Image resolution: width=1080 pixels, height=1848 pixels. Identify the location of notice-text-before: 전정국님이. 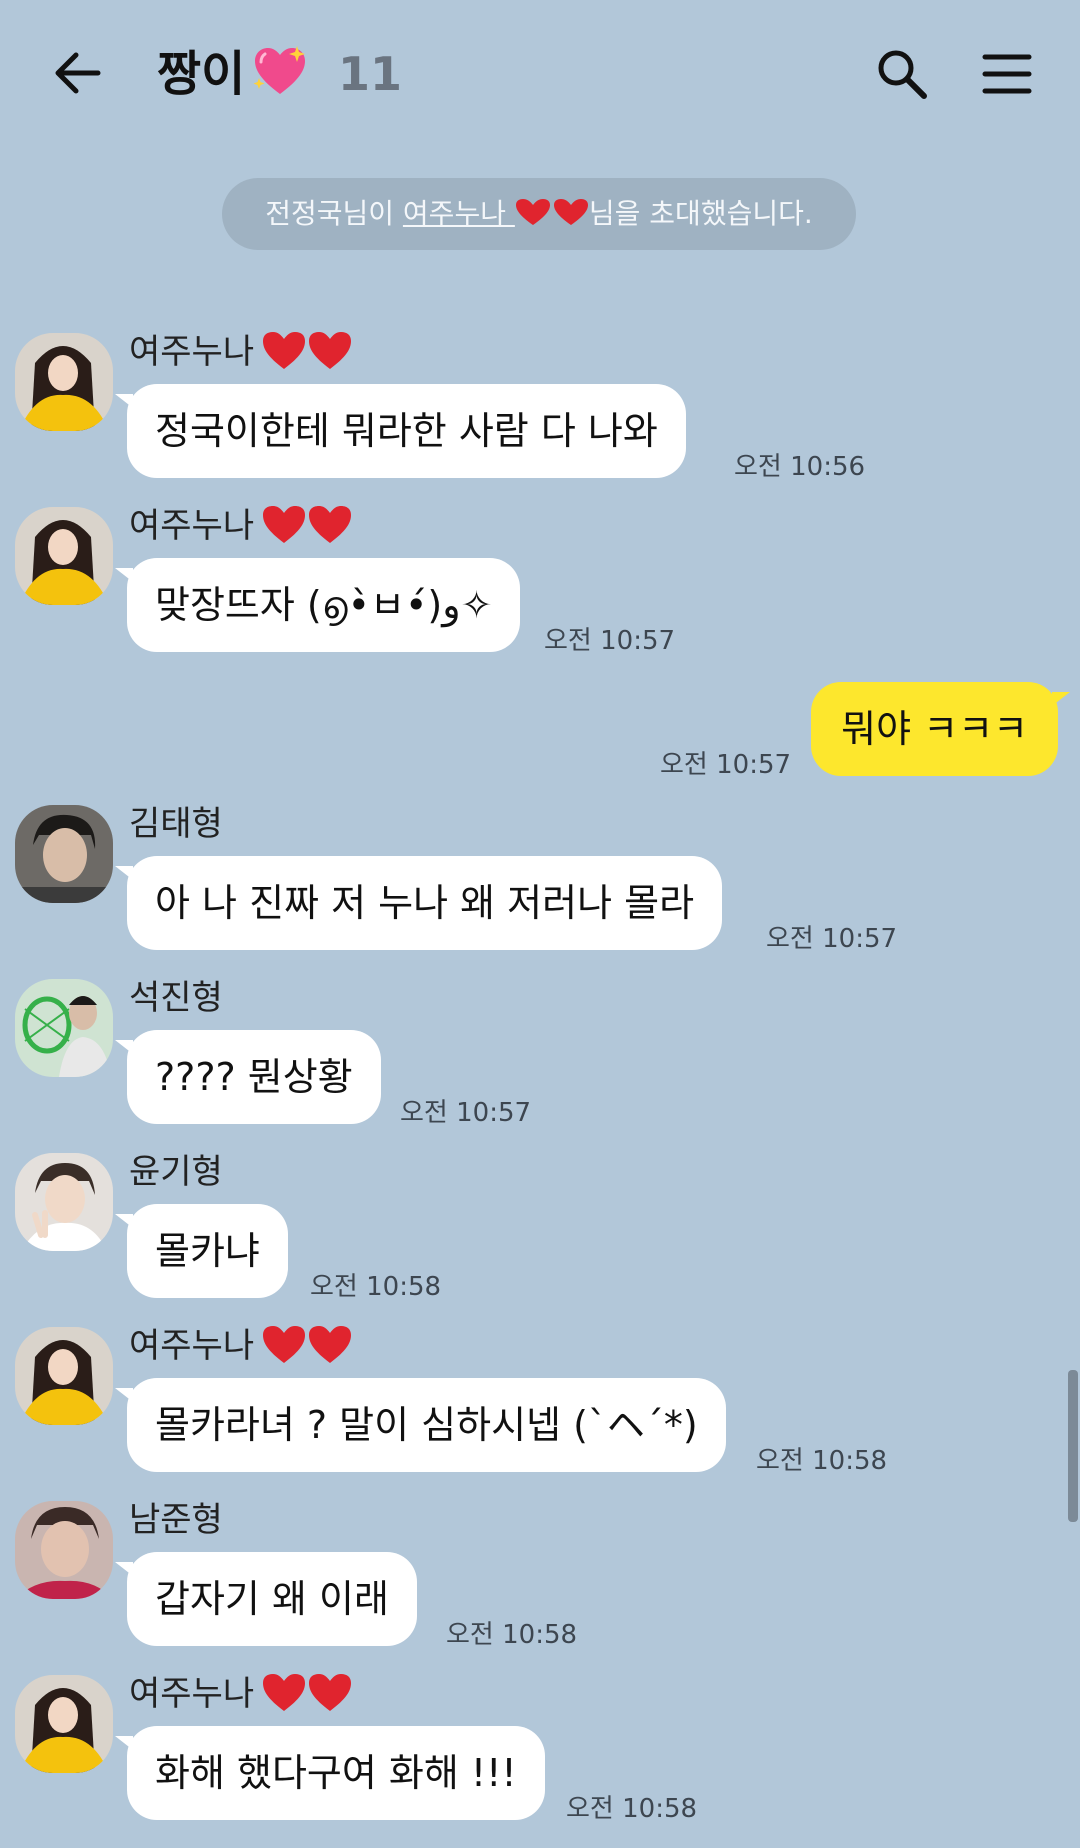
(334, 213).